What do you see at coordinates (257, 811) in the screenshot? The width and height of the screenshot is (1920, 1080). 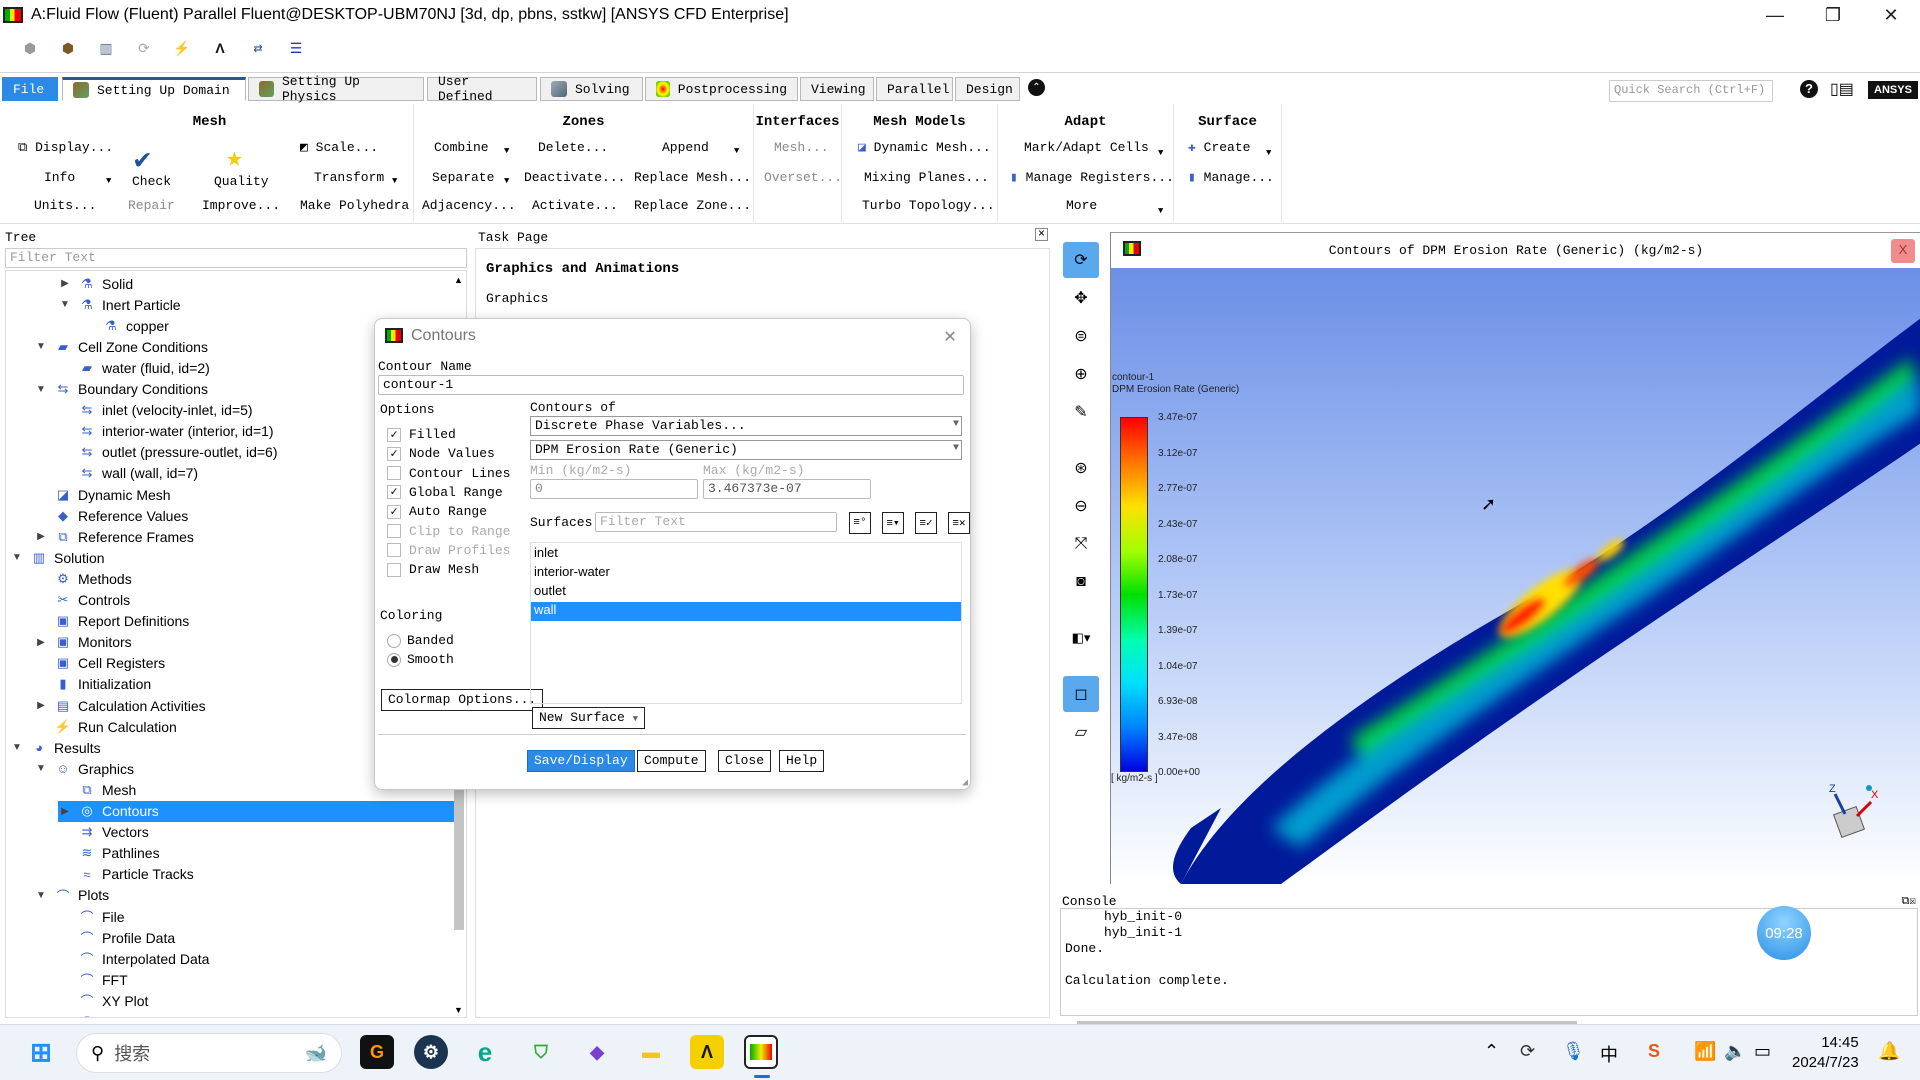 I see `tree-item: ▶ ◎ Contours` at bounding box center [257, 811].